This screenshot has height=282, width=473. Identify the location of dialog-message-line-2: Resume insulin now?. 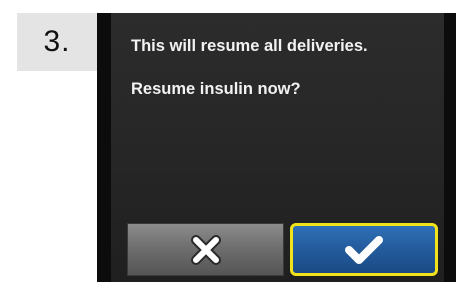
(216, 89).